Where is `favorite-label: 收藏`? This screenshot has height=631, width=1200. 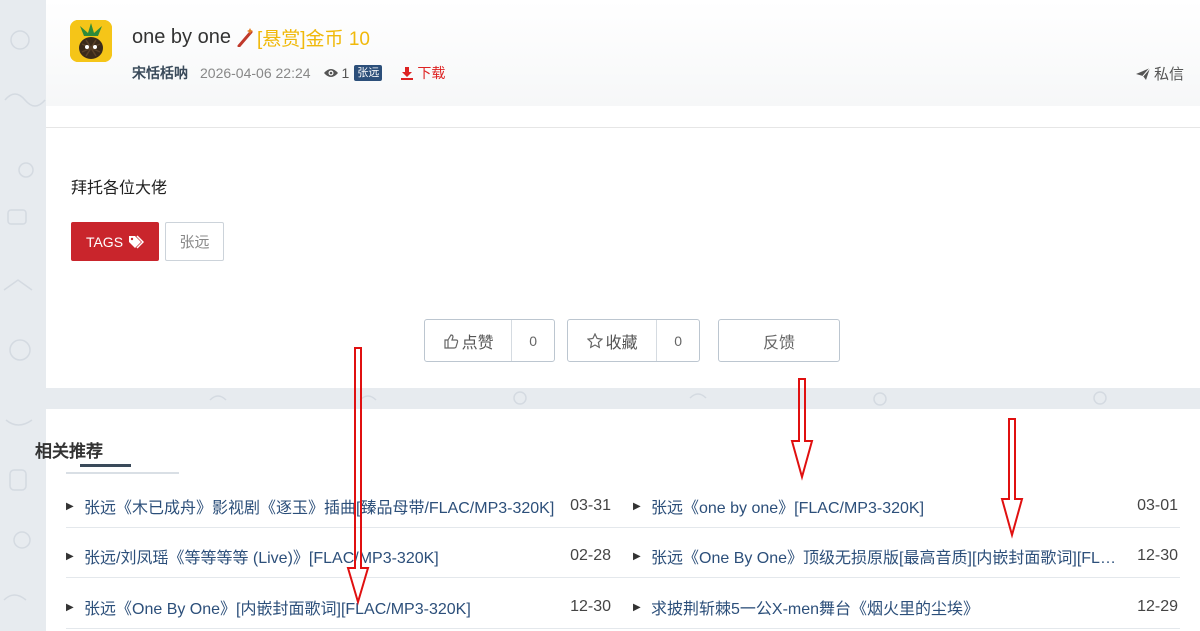
favorite-label: 收藏 is located at coordinates (621, 343).